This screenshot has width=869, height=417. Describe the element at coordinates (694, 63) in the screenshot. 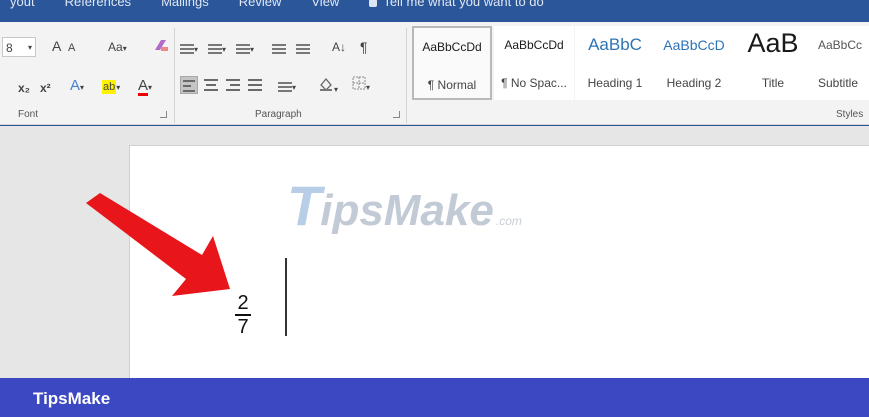

I see `style-heading-2: AaBbCcD Heading 2` at that location.